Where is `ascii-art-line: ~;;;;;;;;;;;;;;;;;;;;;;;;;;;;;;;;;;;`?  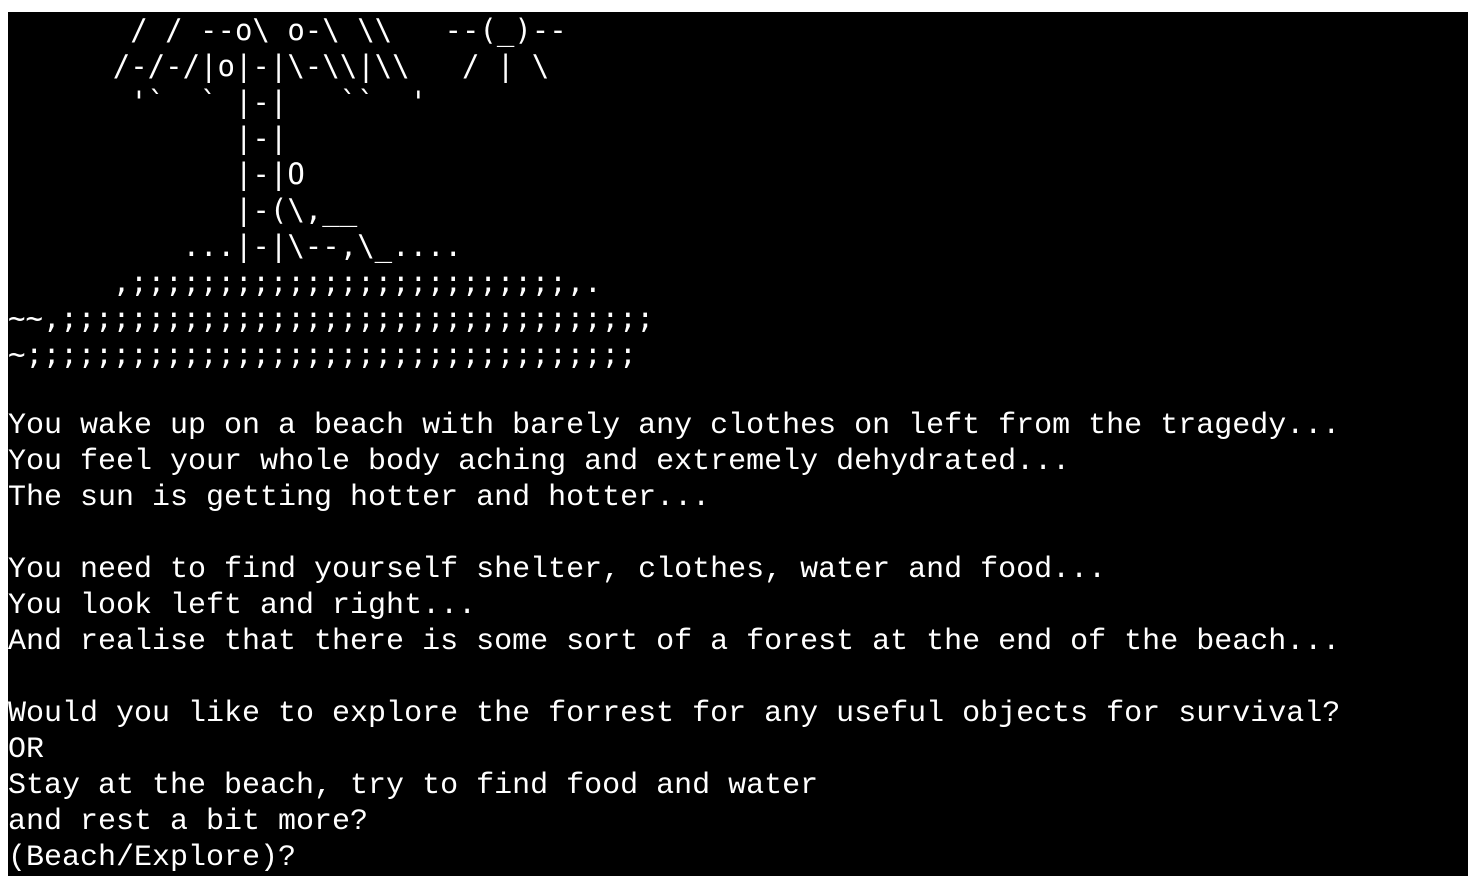 ascii-art-line: ~;;;;;;;;;;;;;;;;;;;;;;;;;;;;;;;;;;; is located at coordinates (322, 354).